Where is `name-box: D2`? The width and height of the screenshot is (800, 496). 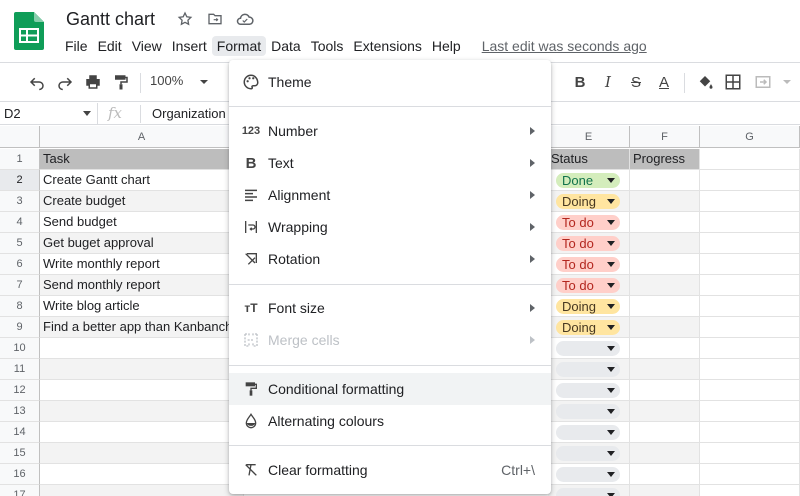
name-box: D2 is located at coordinates (49, 114).